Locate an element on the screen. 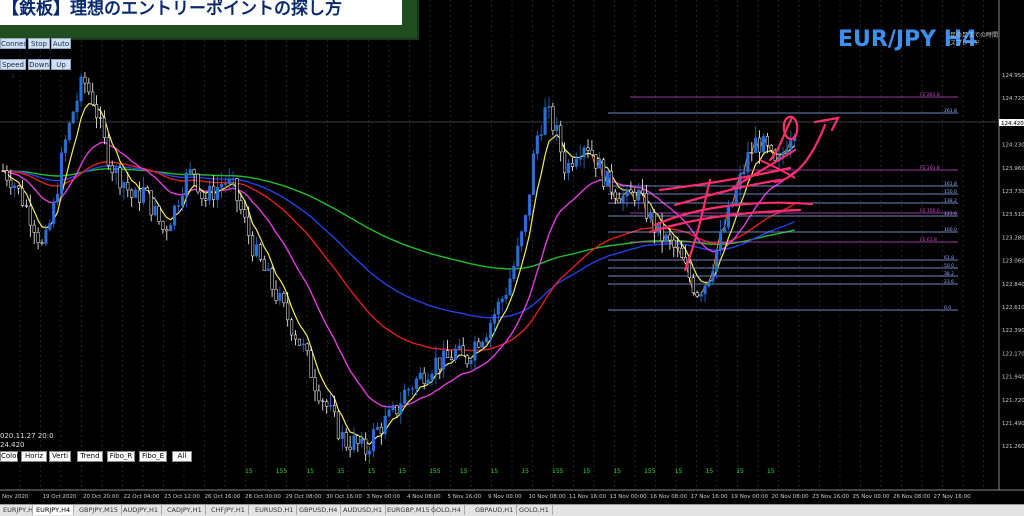 This screenshot has height=516, width=1024. chart-tab: GOLD,H4 is located at coordinates (446, 510).